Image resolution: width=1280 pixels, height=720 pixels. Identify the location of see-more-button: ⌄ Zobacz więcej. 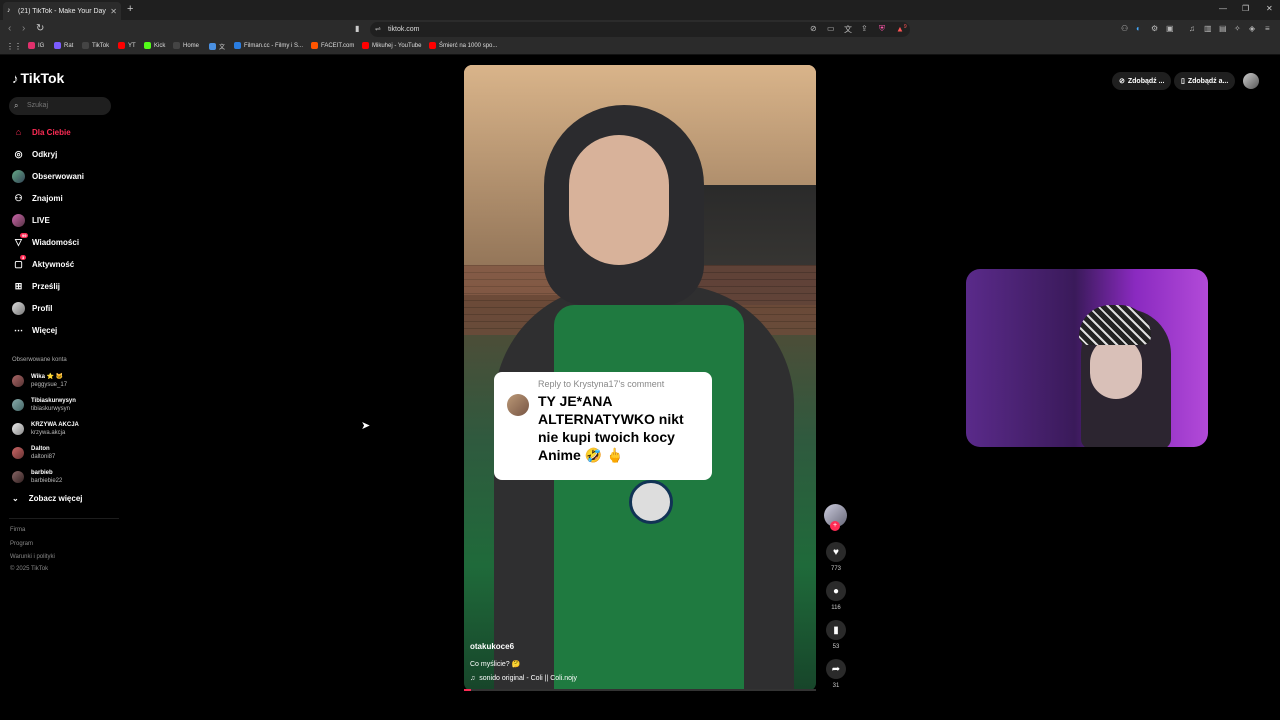
(47, 498).